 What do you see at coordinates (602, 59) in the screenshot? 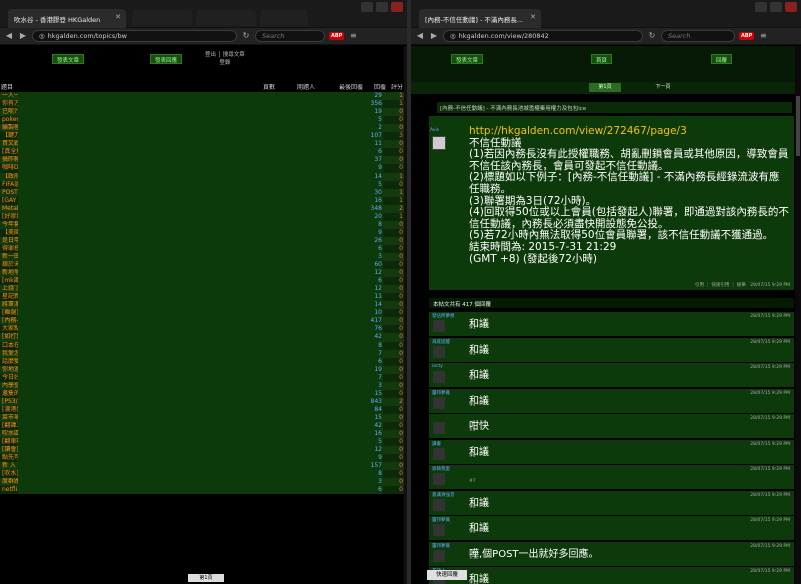
I see `home-button: 首頁` at bounding box center [602, 59].